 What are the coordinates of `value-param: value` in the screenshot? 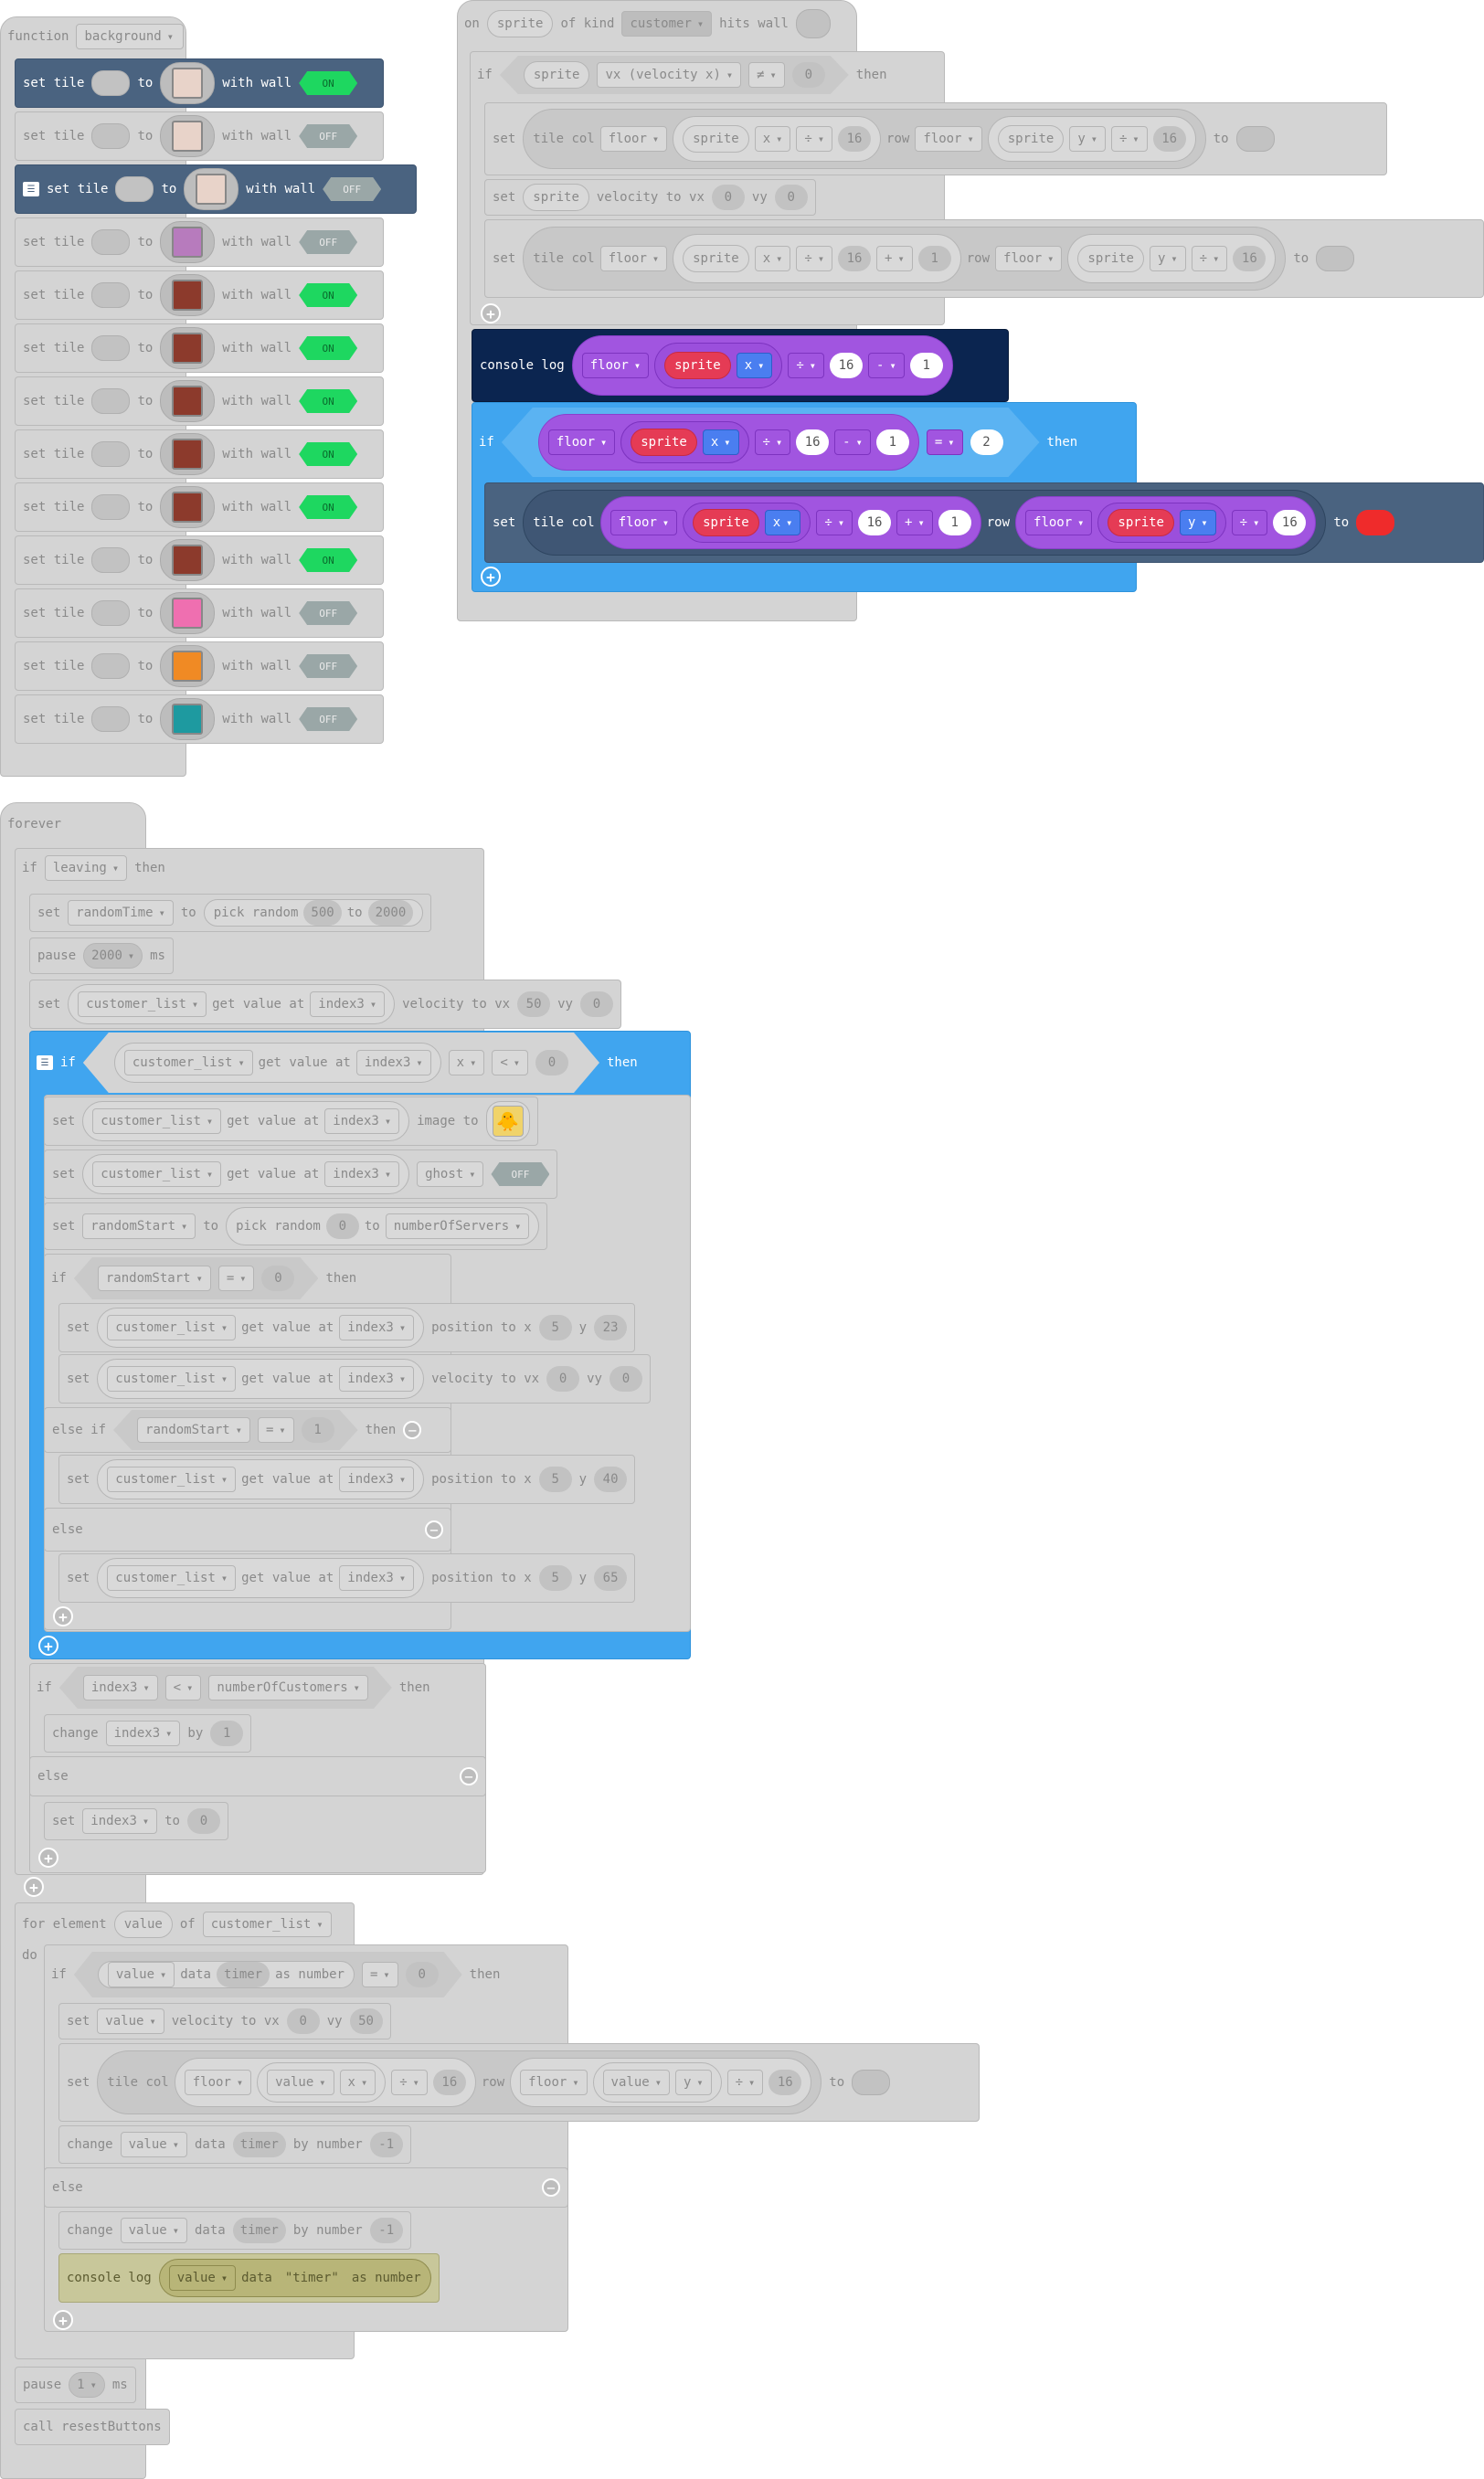 It's located at (143, 1924).